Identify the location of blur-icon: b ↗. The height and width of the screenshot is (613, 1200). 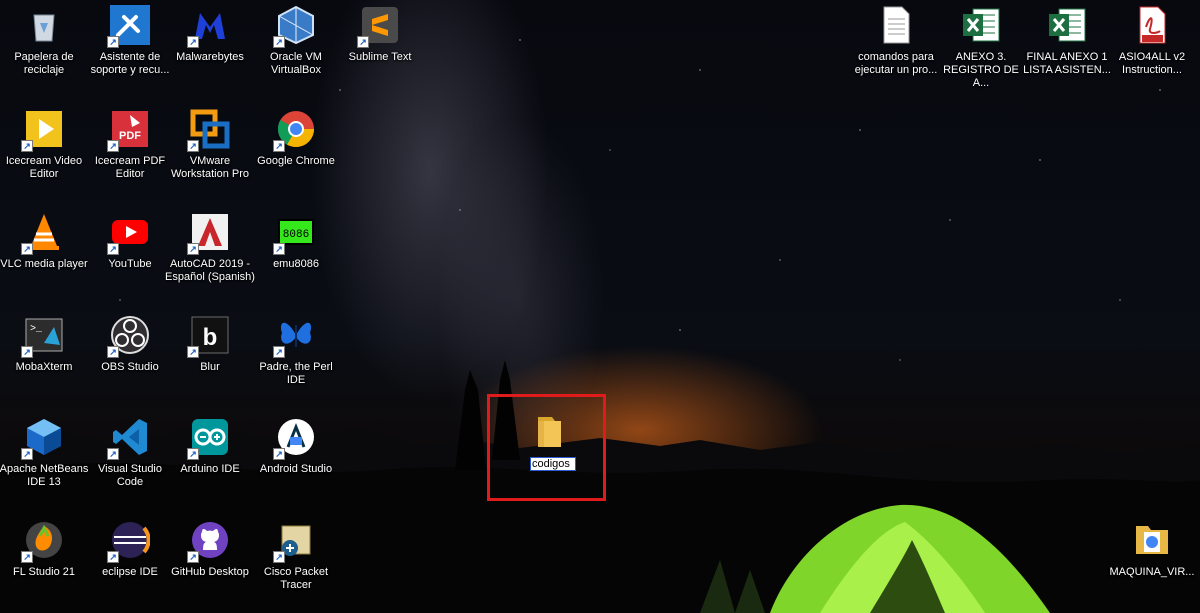
(210, 335).